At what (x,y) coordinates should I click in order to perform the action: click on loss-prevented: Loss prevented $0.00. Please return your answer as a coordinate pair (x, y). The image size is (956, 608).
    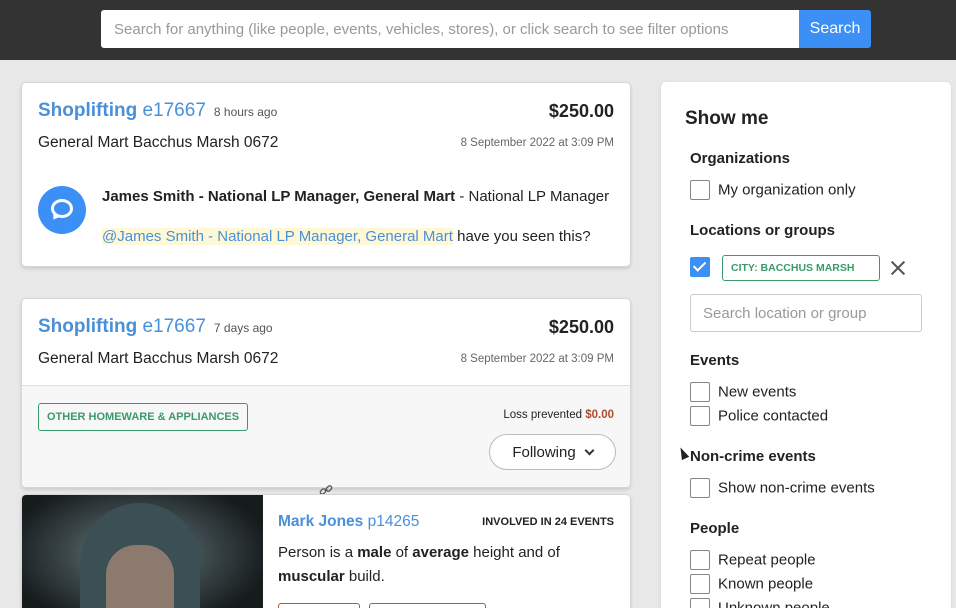
    Looking at the image, I should click on (558, 415).